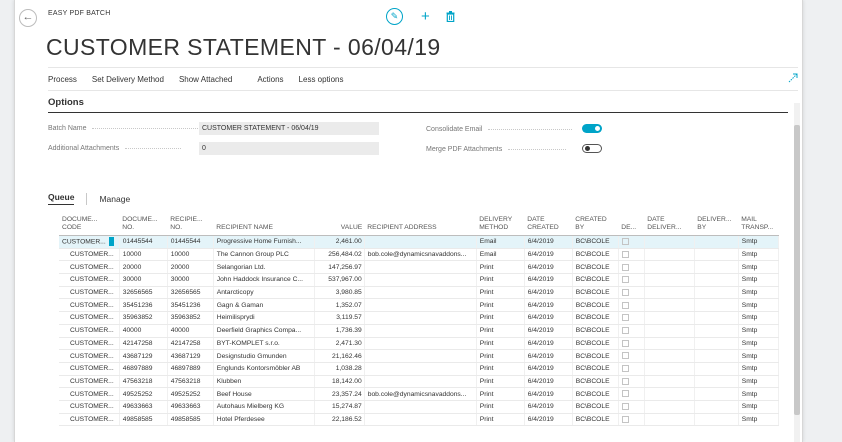 This screenshot has height=442, width=842. I want to click on cell-recipient-no: 32656565, so click(190, 293).